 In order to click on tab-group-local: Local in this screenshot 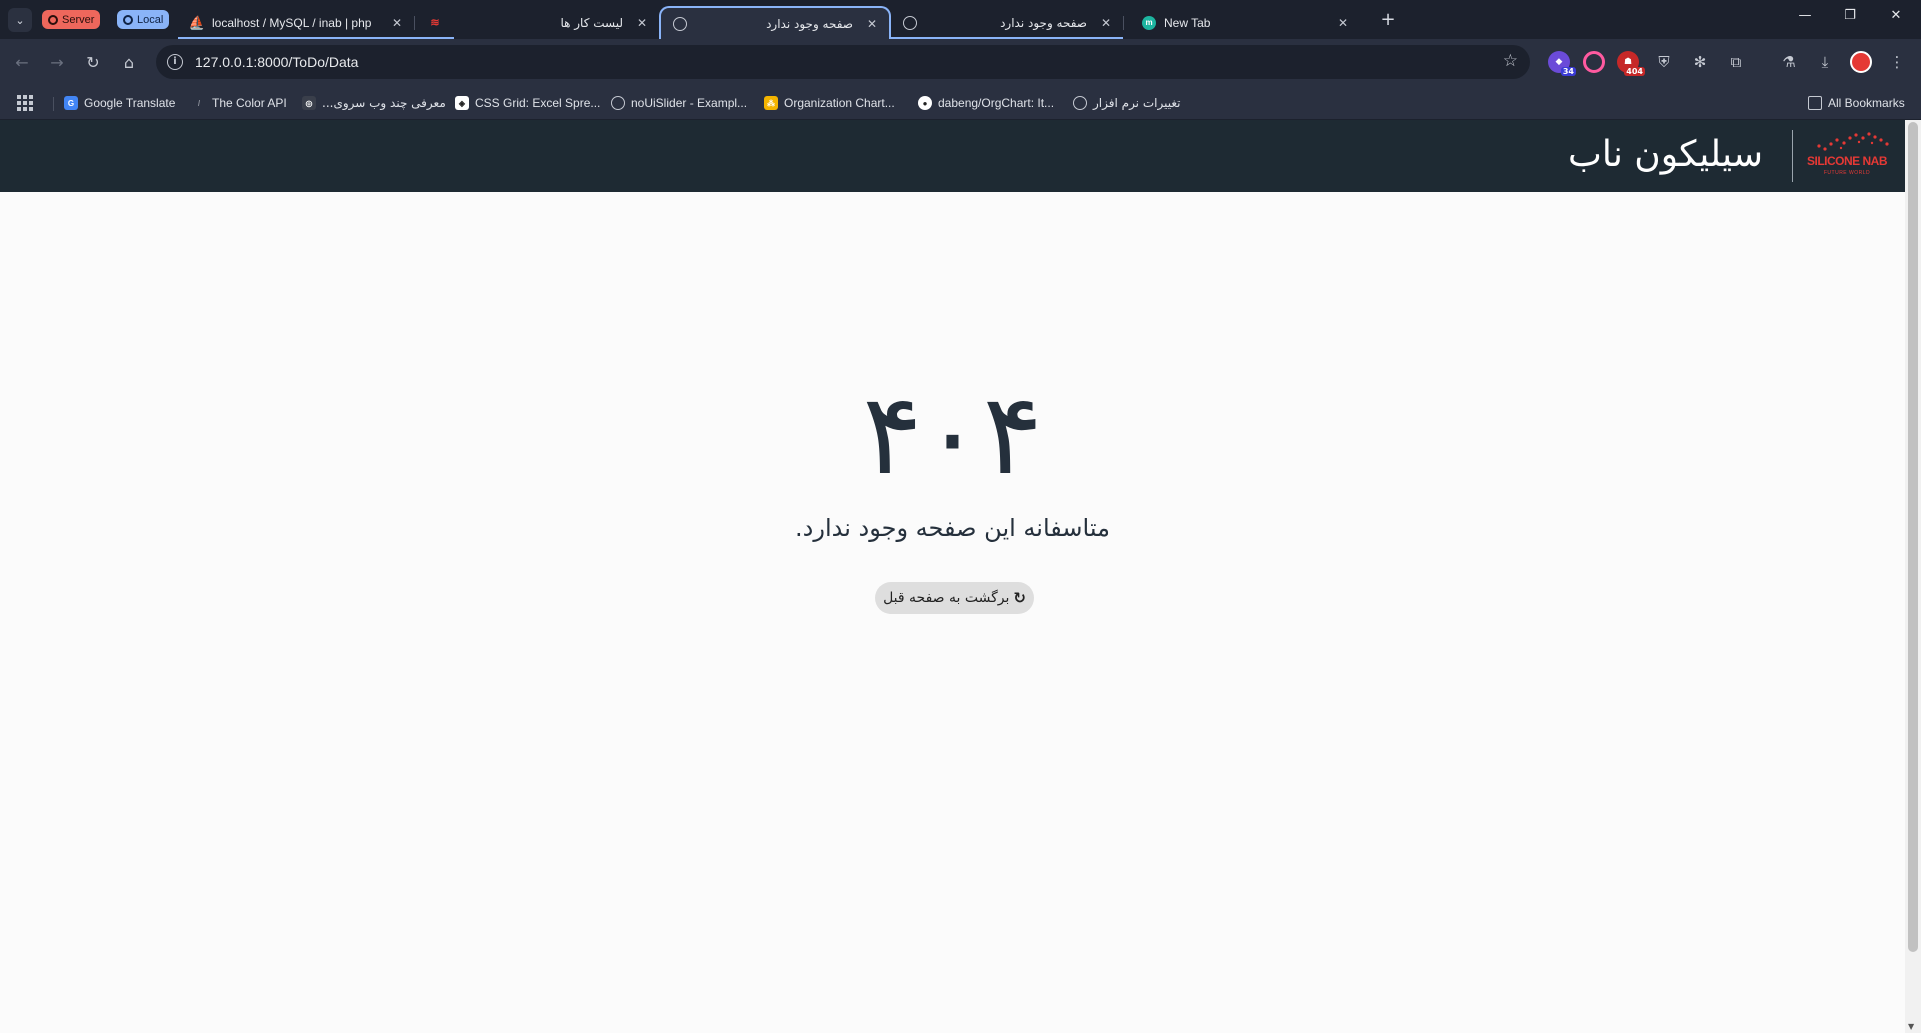, I will do `click(143, 19)`.